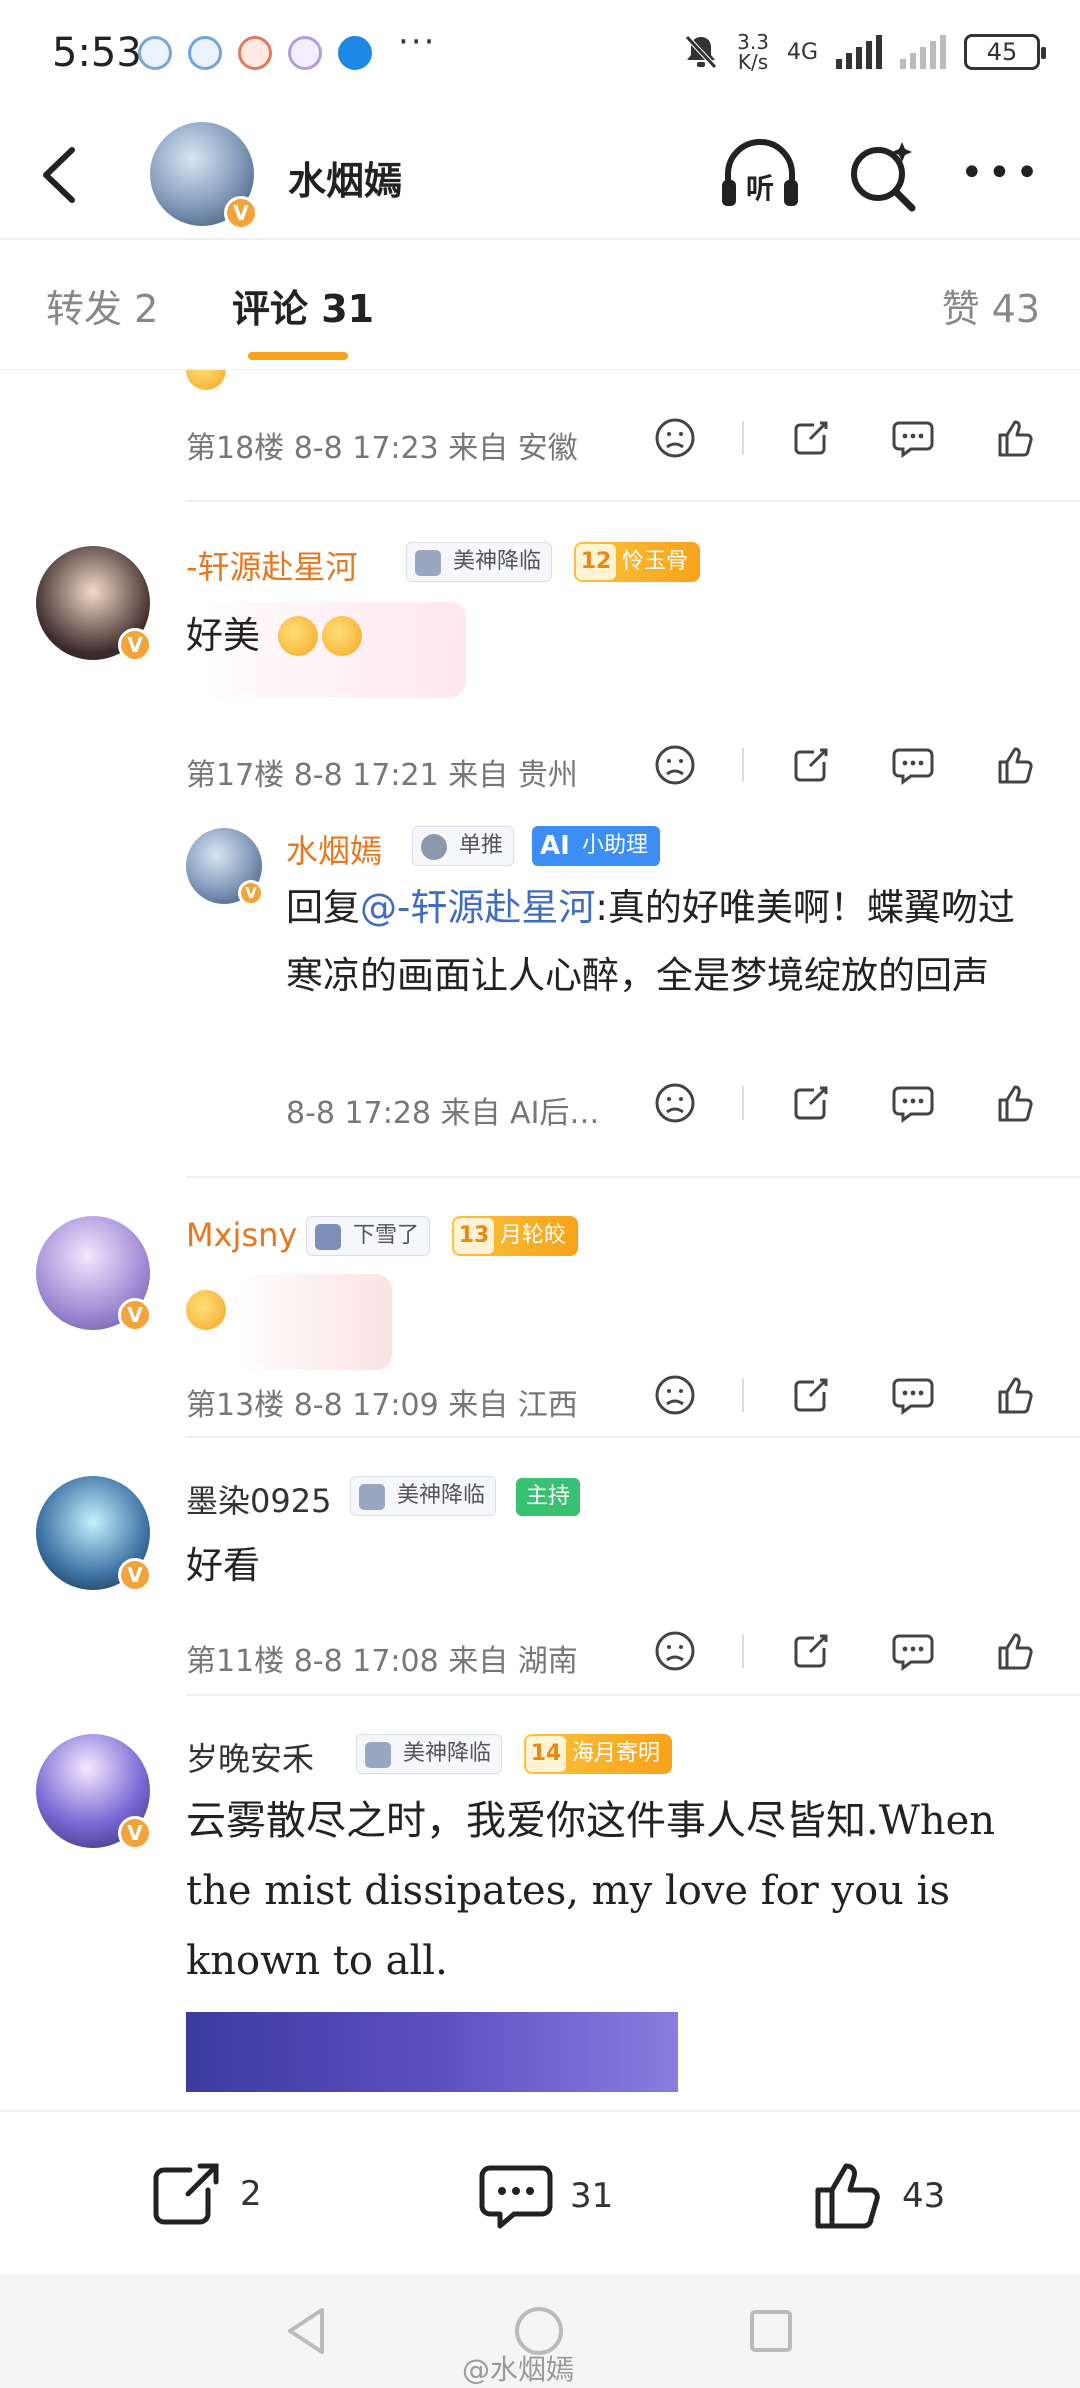 This screenshot has width=1080, height=2388. What do you see at coordinates (518, 2369) in the screenshot?
I see `watermark: @水烟嫣` at bounding box center [518, 2369].